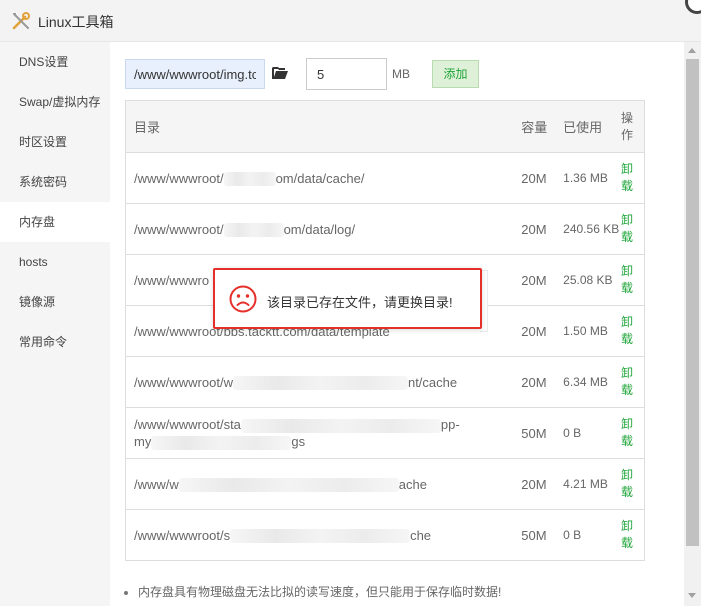 This screenshot has width=701, height=606. I want to click on row-used: 4.21 MB, so click(592, 484).